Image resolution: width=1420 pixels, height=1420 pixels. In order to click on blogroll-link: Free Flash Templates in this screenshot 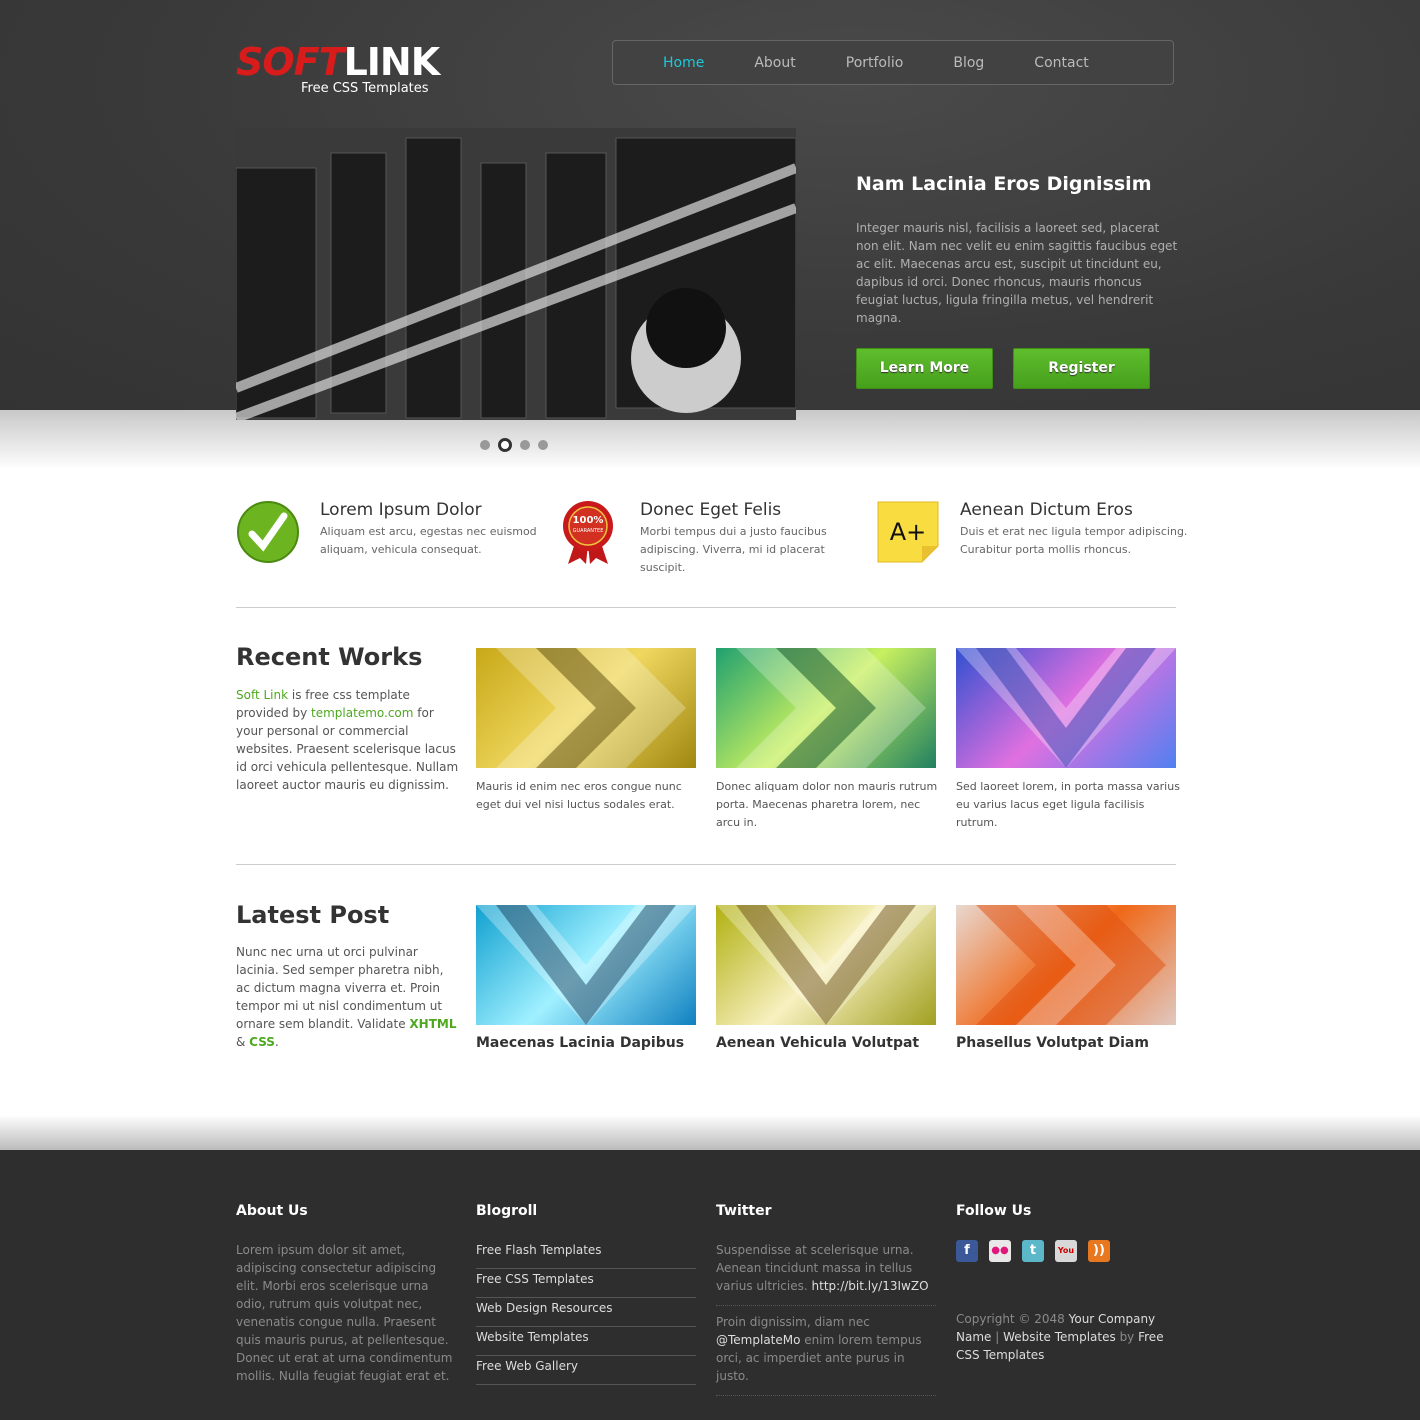, I will do `click(586, 1254)`.